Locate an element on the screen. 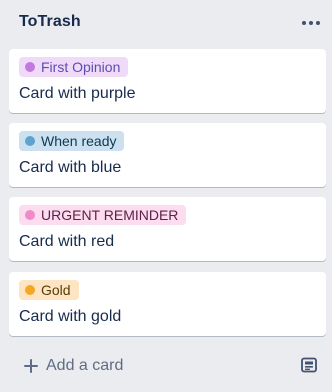 Image resolution: width=332 pixels, height=392 pixels. card-label: URGENT REMINDER is located at coordinates (103, 215).